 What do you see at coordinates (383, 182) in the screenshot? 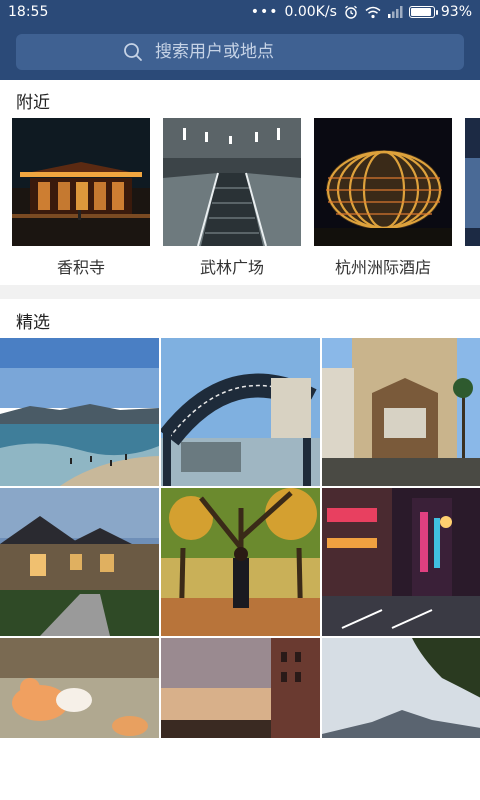
I see `hotel-photo` at bounding box center [383, 182].